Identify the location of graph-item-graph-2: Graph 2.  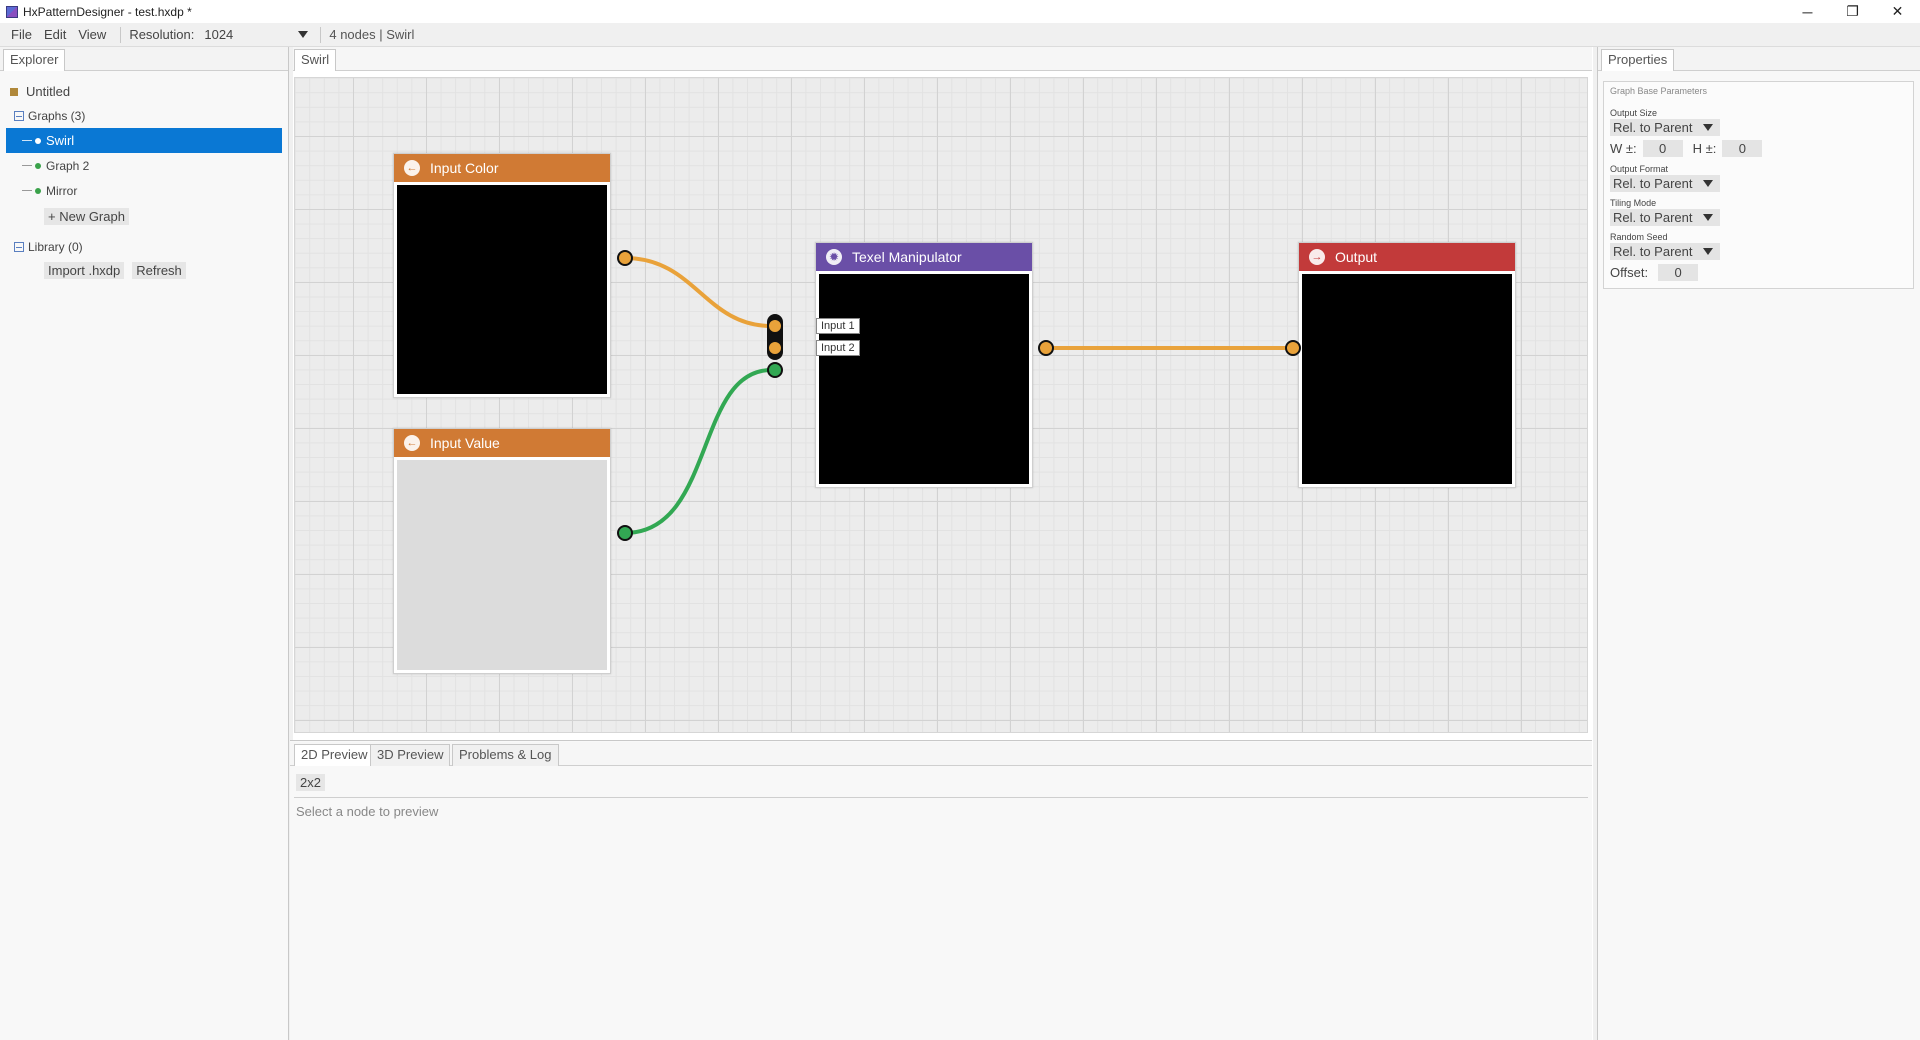
(144, 165).